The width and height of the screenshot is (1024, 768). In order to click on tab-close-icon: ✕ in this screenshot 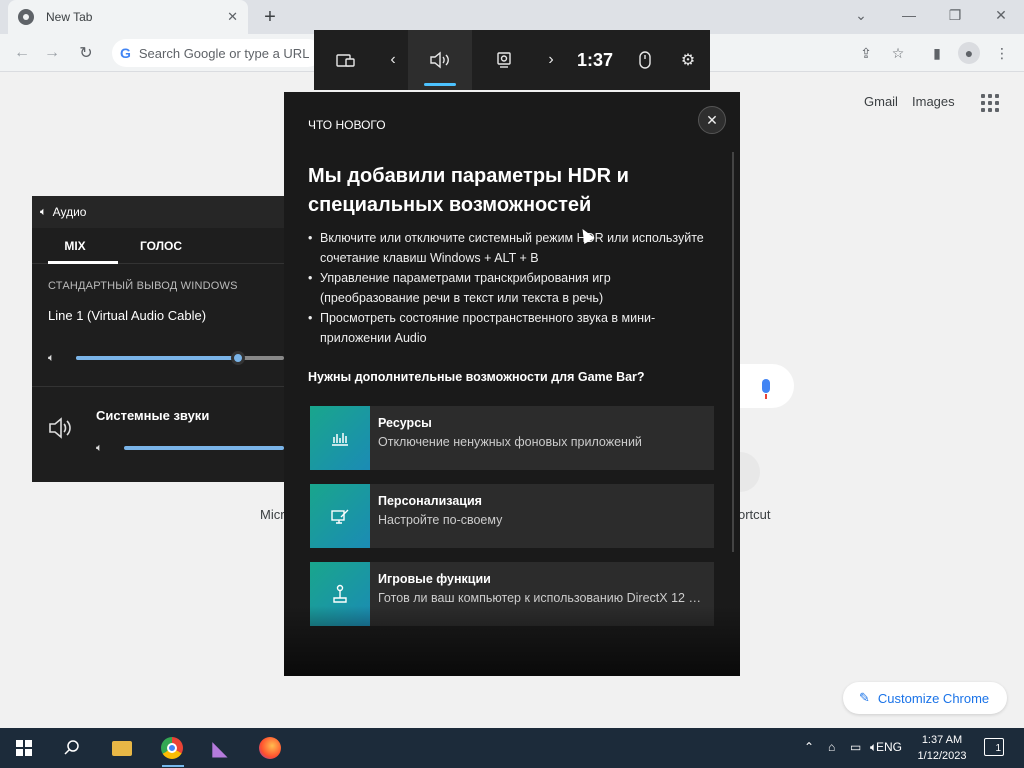, I will do `click(232, 17)`.